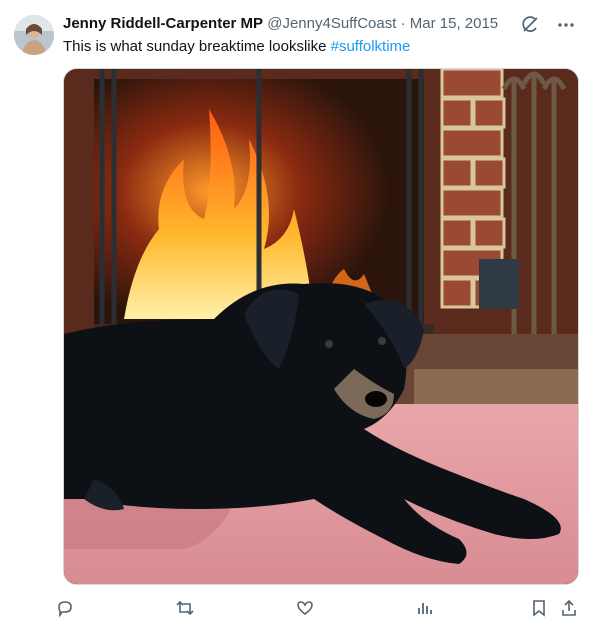  What do you see at coordinates (566, 25) in the screenshot?
I see `more-icon` at bounding box center [566, 25].